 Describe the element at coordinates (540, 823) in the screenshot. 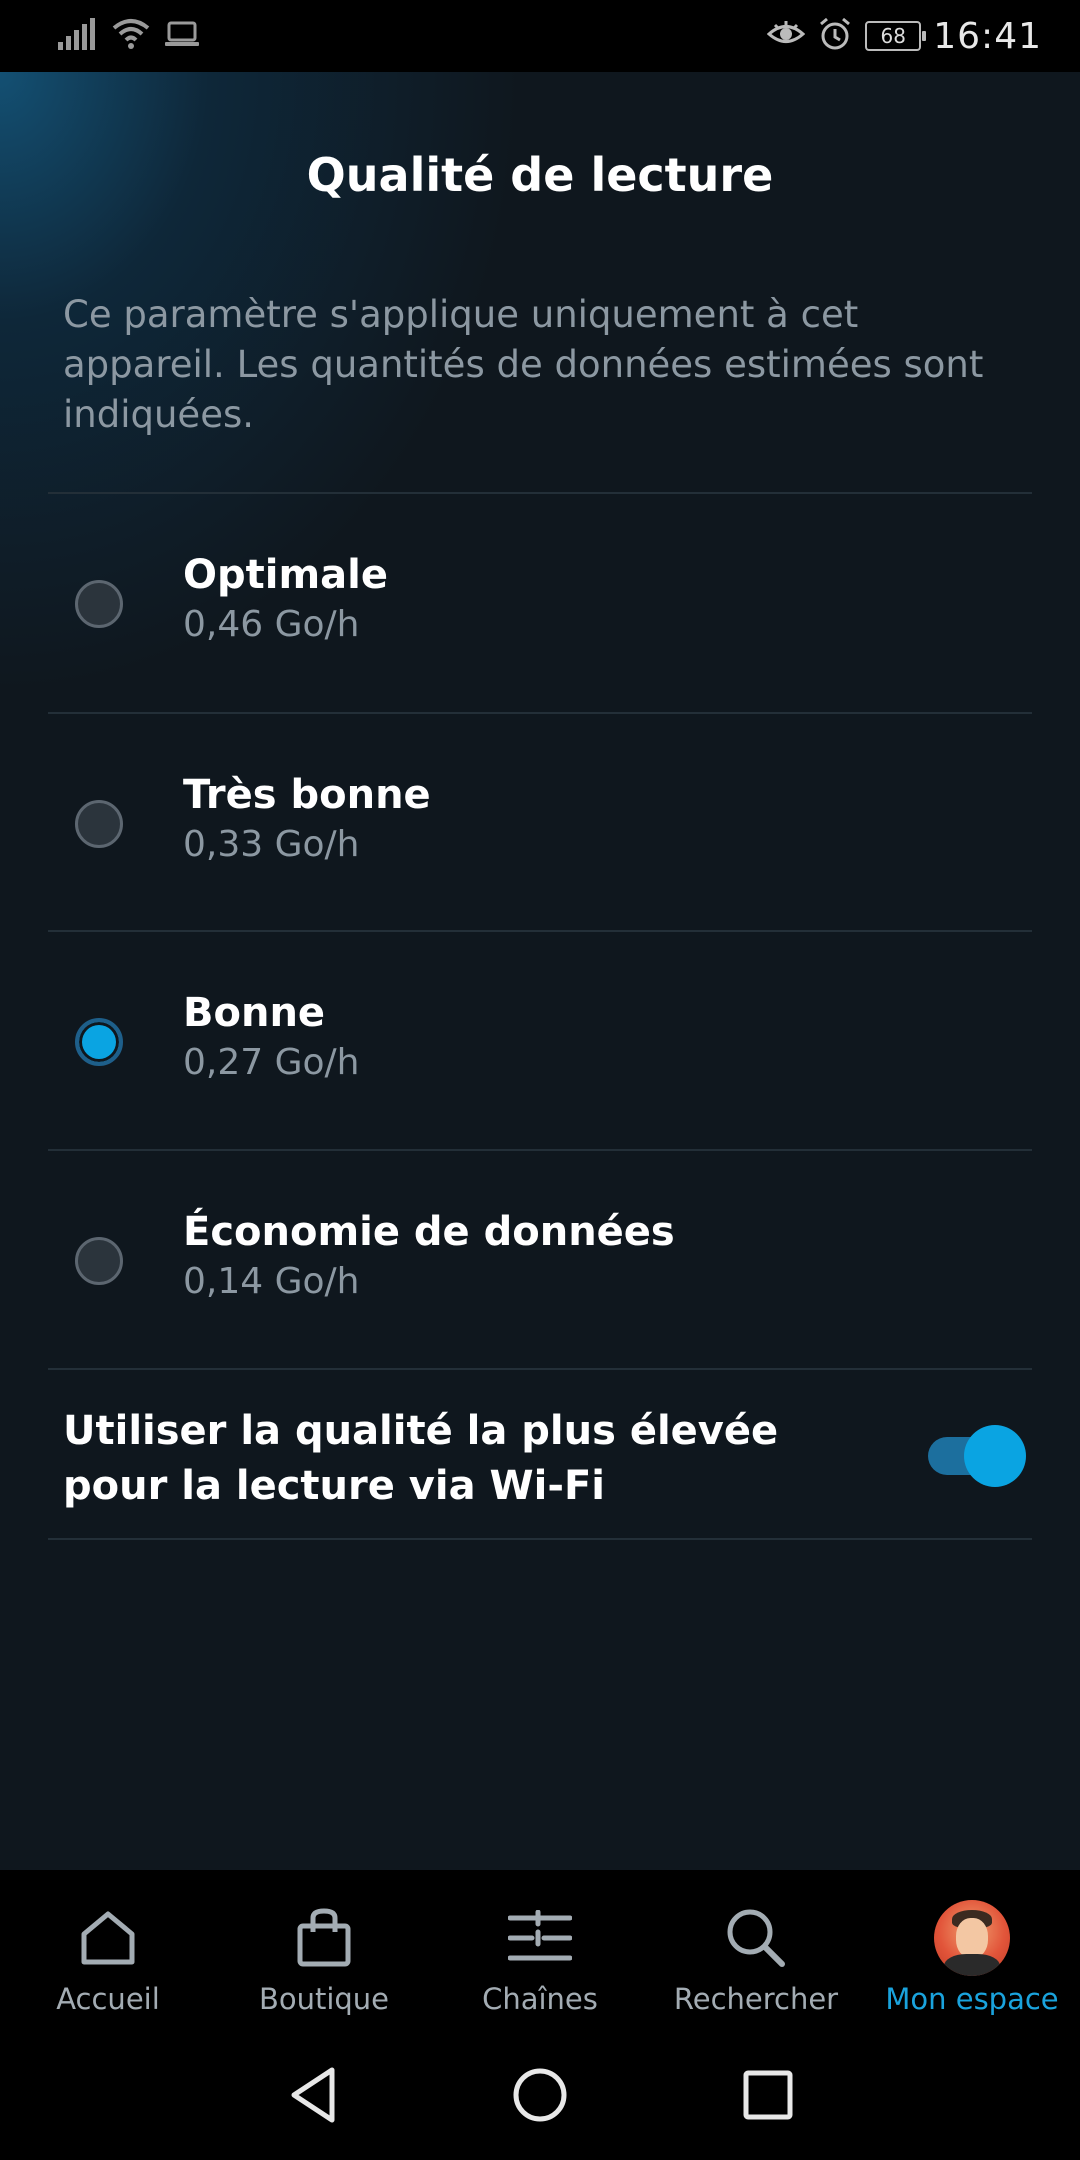

I see `option-tres-bonne: Très bonne 0,33 Go/h` at that location.